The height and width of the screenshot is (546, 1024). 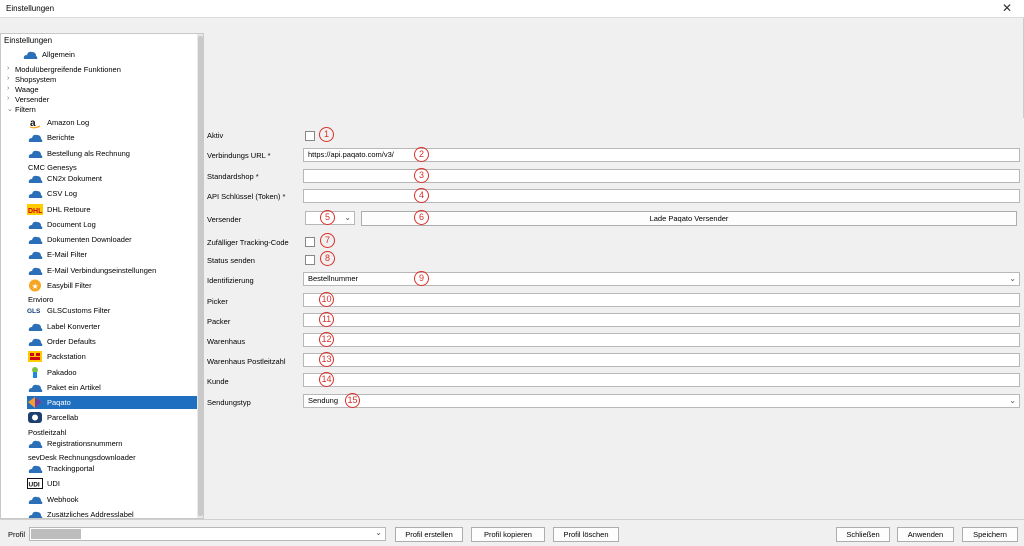 What do you see at coordinates (112, 285) in the screenshot?
I see `tree-item: ★ Easybill Filter` at bounding box center [112, 285].